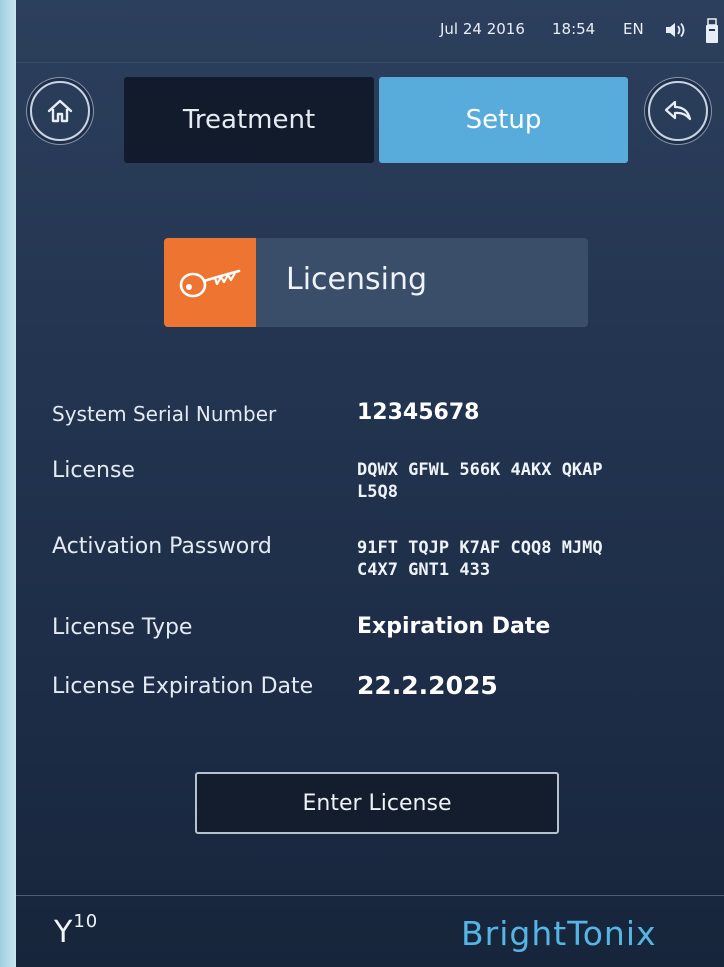 This screenshot has height=967, width=724. Describe the element at coordinates (86, 921) in the screenshot. I see `model-logo-sup: 10` at that location.